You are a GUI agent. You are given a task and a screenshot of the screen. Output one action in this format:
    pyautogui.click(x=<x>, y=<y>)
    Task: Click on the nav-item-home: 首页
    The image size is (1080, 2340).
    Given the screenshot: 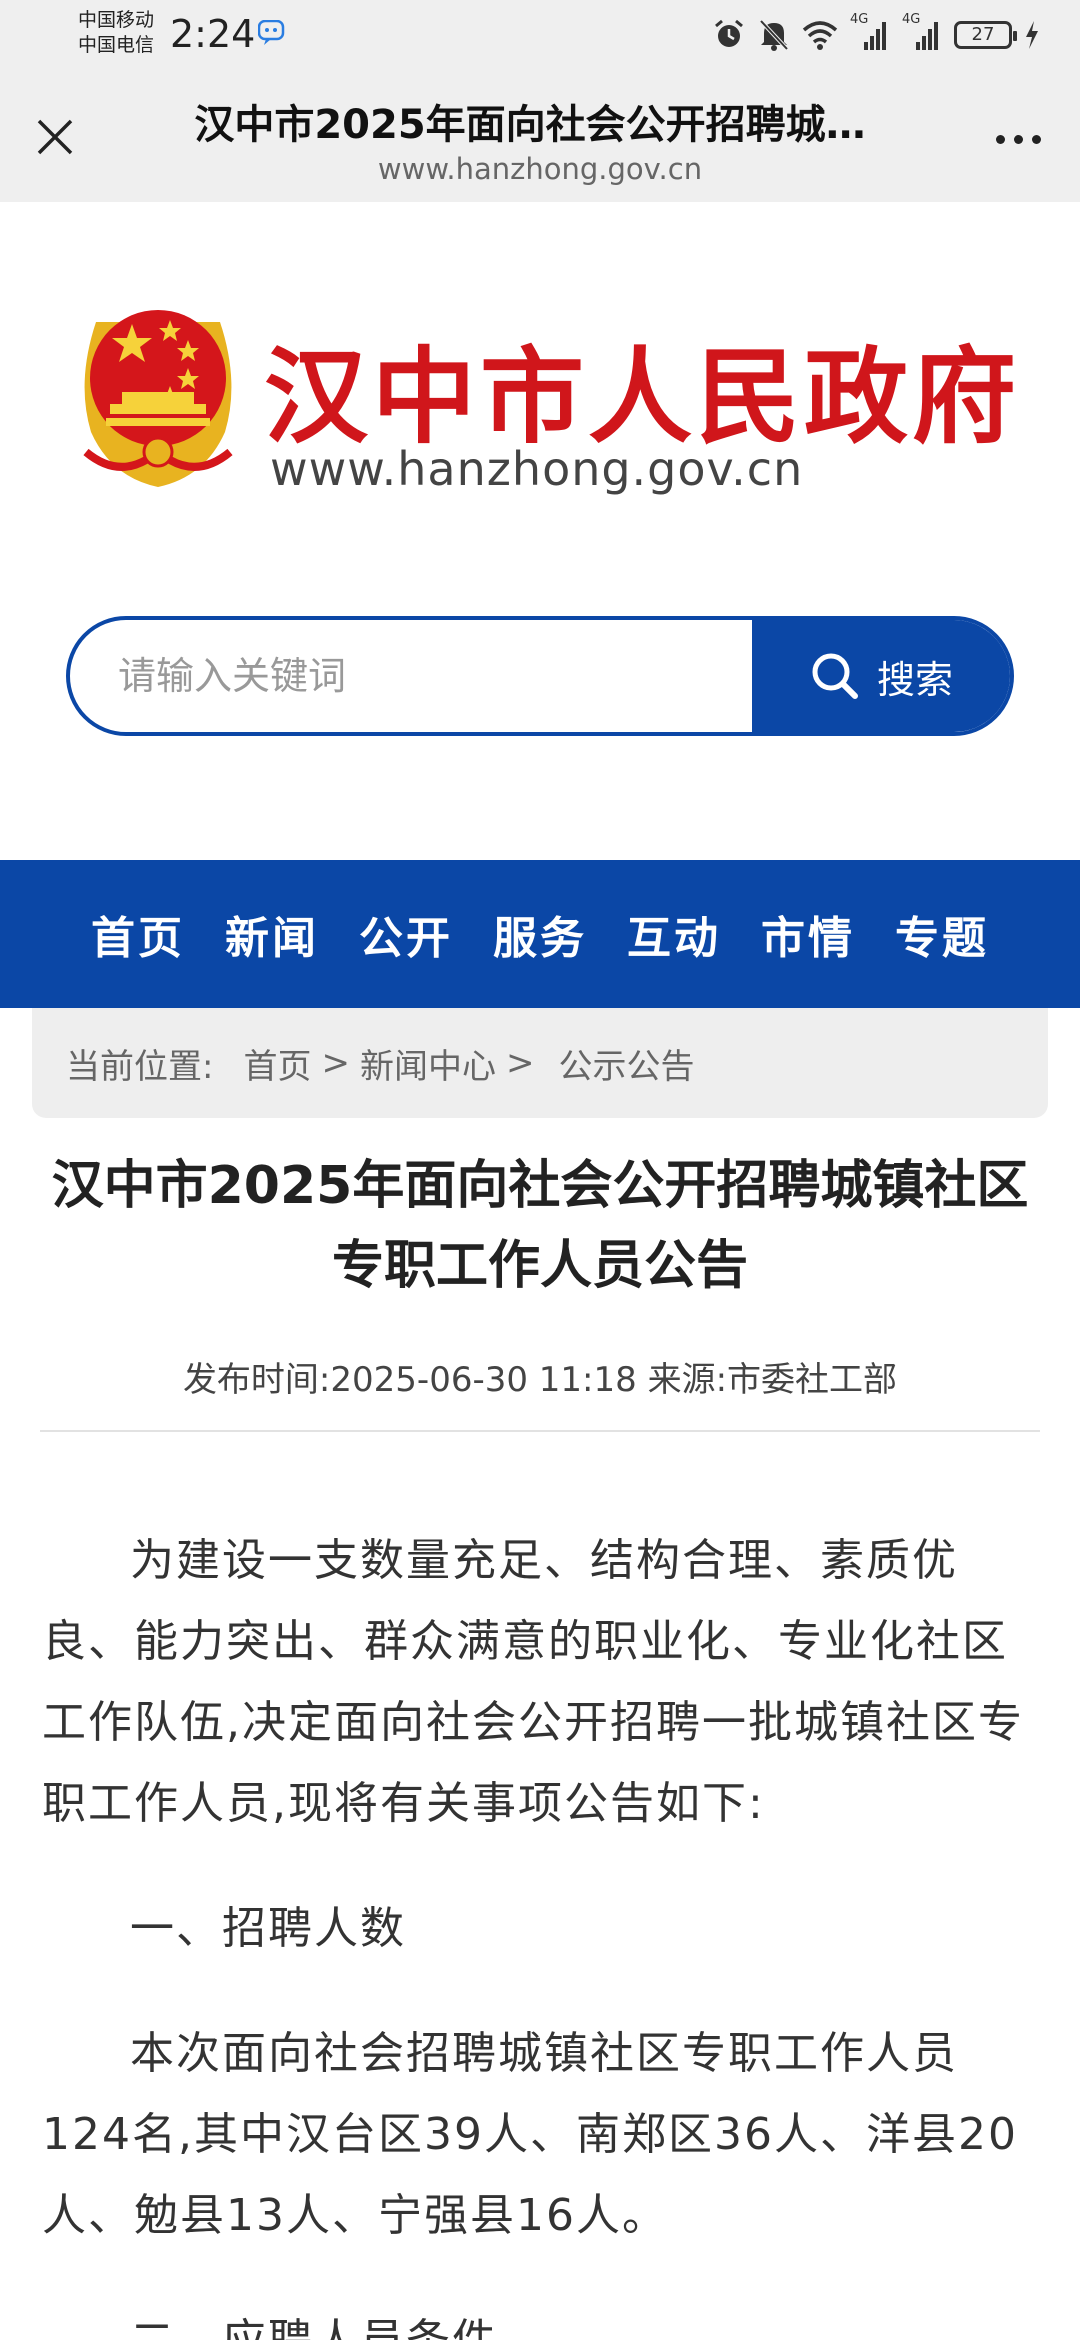 What is the action you would take?
    pyautogui.click(x=138, y=934)
    